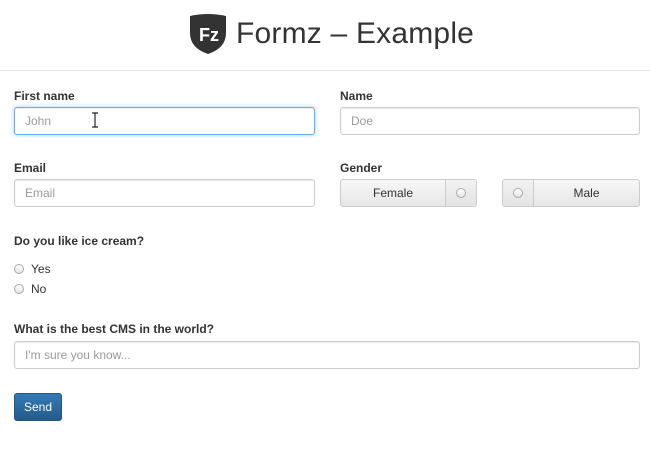  I want to click on gender-female-option: Female, so click(408, 193).